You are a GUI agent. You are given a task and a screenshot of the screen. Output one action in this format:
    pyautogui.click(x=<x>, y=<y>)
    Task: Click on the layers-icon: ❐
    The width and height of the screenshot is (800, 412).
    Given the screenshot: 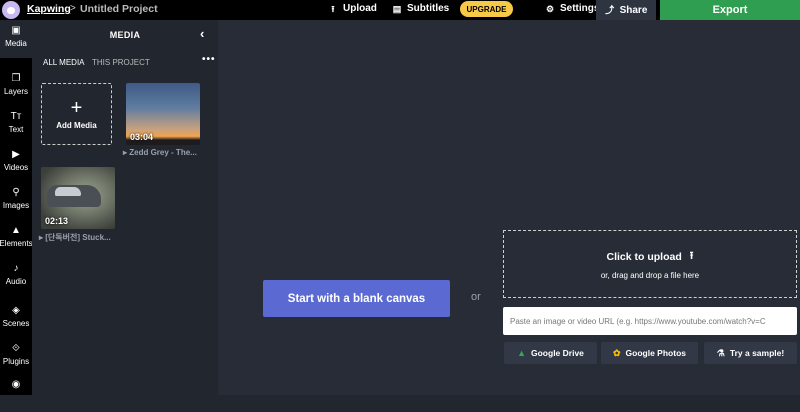 What is the action you would take?
    pyautogui.click(x=16, y=78)
    